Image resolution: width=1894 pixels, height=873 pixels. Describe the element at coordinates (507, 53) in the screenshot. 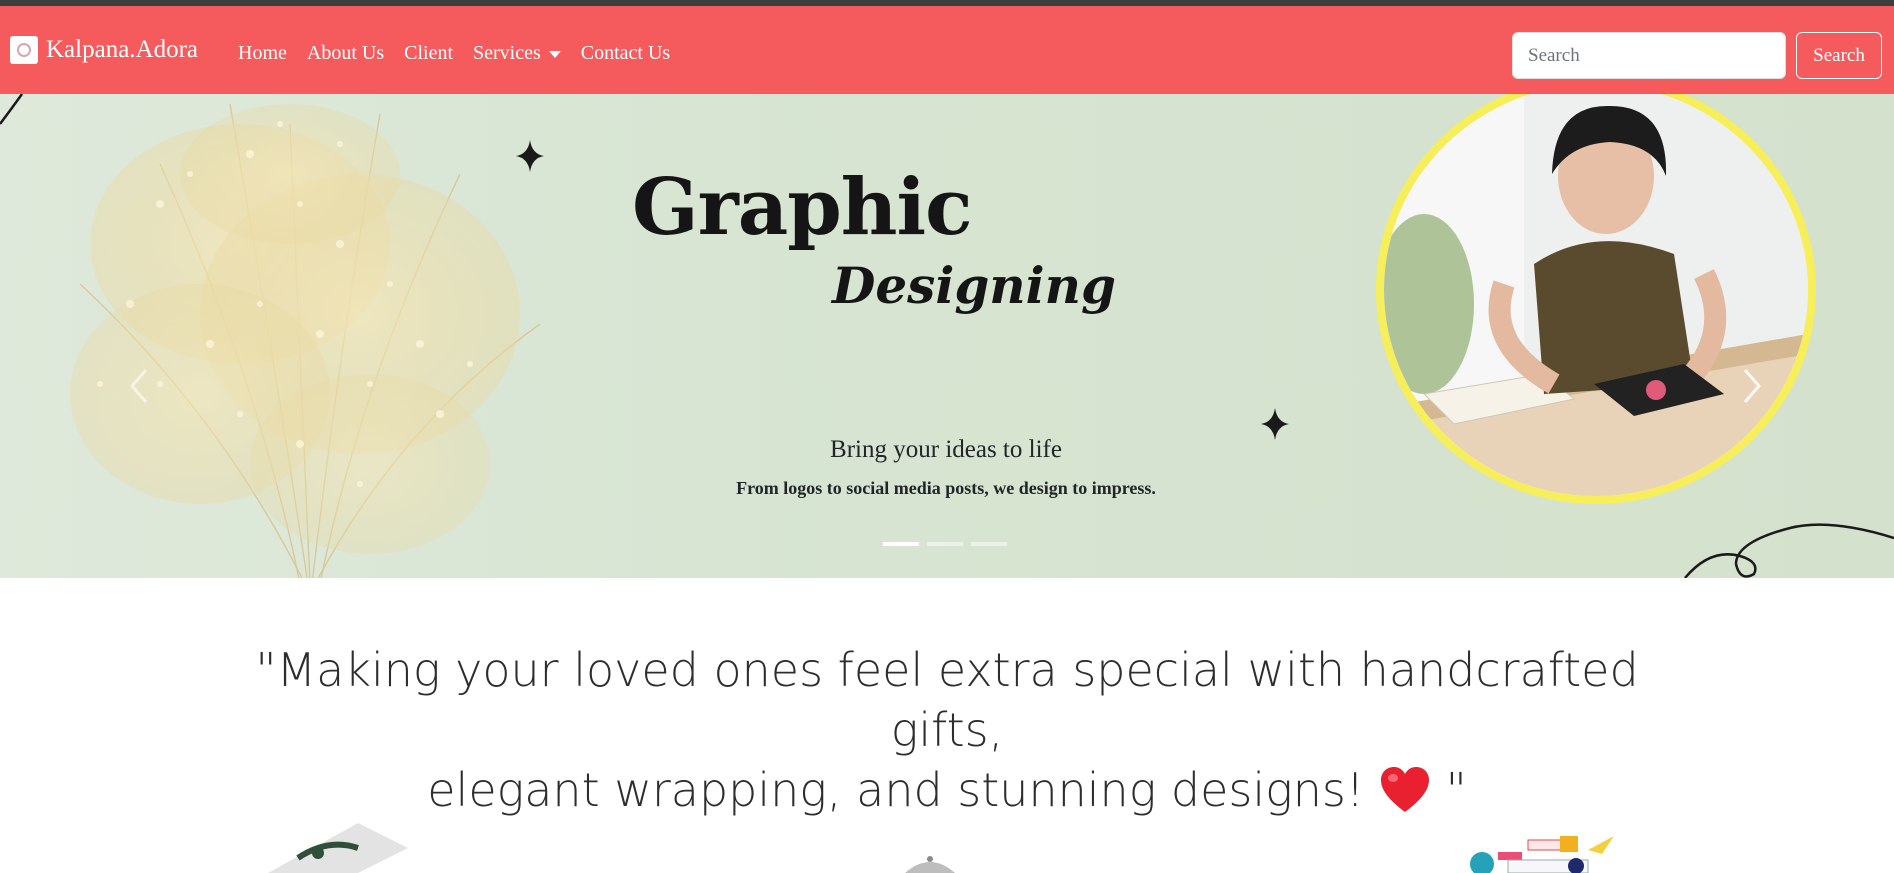

I see `nav-services-label: Services` at that location.